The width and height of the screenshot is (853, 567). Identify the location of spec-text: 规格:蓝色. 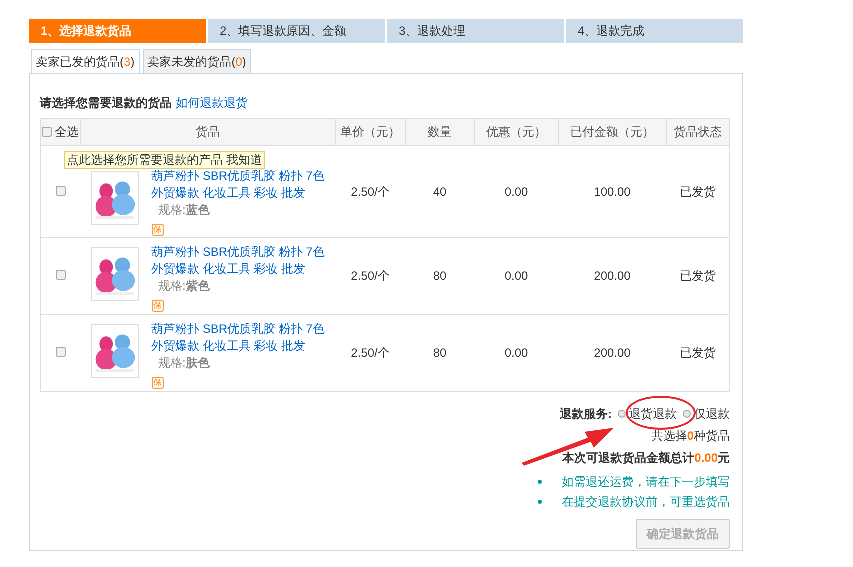
(184, 210).